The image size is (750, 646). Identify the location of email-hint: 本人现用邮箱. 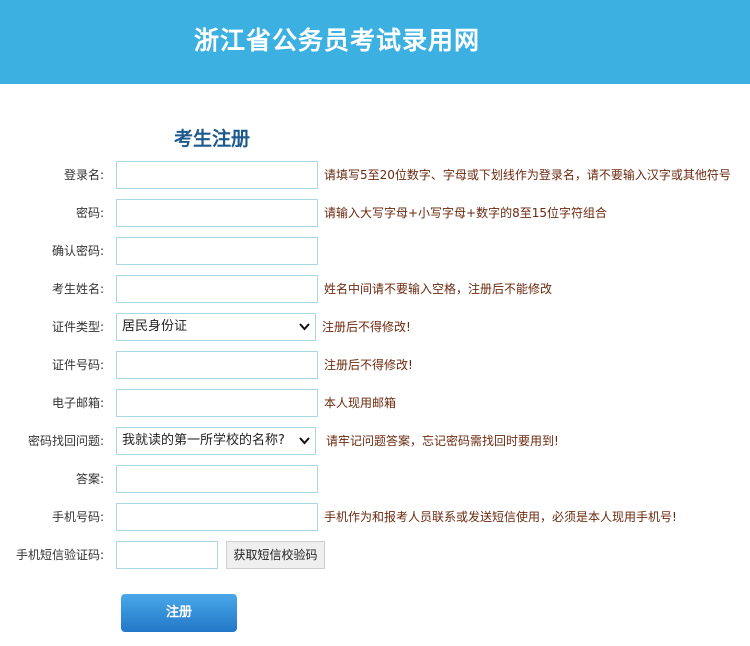
(360, 403).